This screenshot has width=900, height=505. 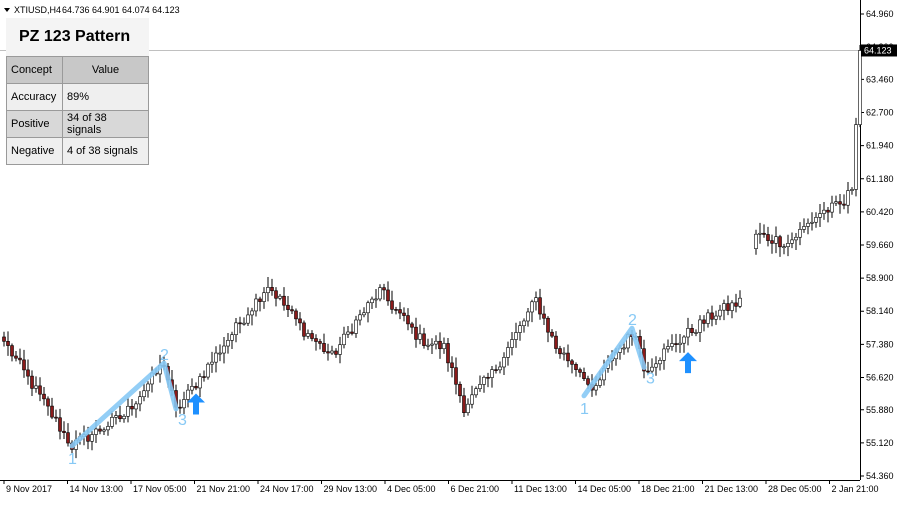 What do you see at coordinates (105, 70) in the screenshot?
I see `header-value: Value` at bounding box center [105, 70].